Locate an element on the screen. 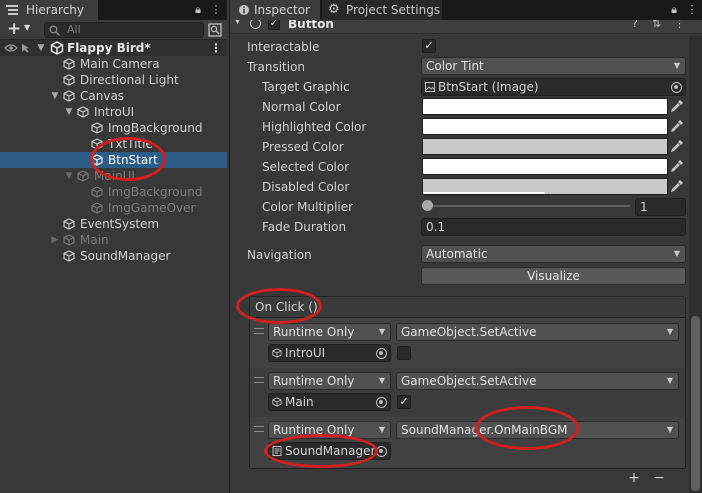 This screenshot has height=493, width=702. tree-item-soundmanager: SoundManager is located at coordinates (113, 256).